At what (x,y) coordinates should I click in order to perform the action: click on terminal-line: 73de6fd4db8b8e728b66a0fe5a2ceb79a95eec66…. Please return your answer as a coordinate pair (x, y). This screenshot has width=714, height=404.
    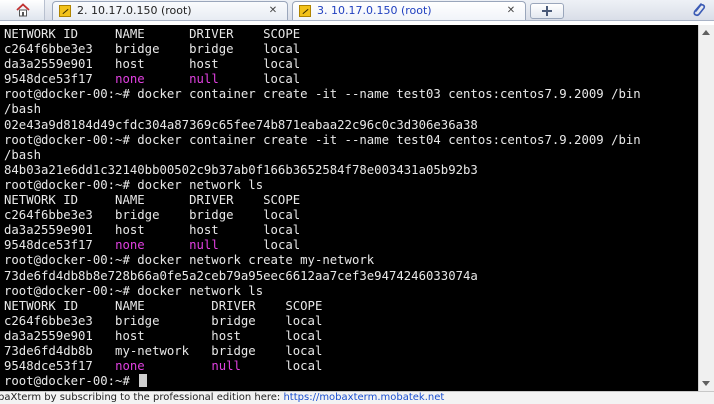
    Looking at the image, I should click on (322, 276).